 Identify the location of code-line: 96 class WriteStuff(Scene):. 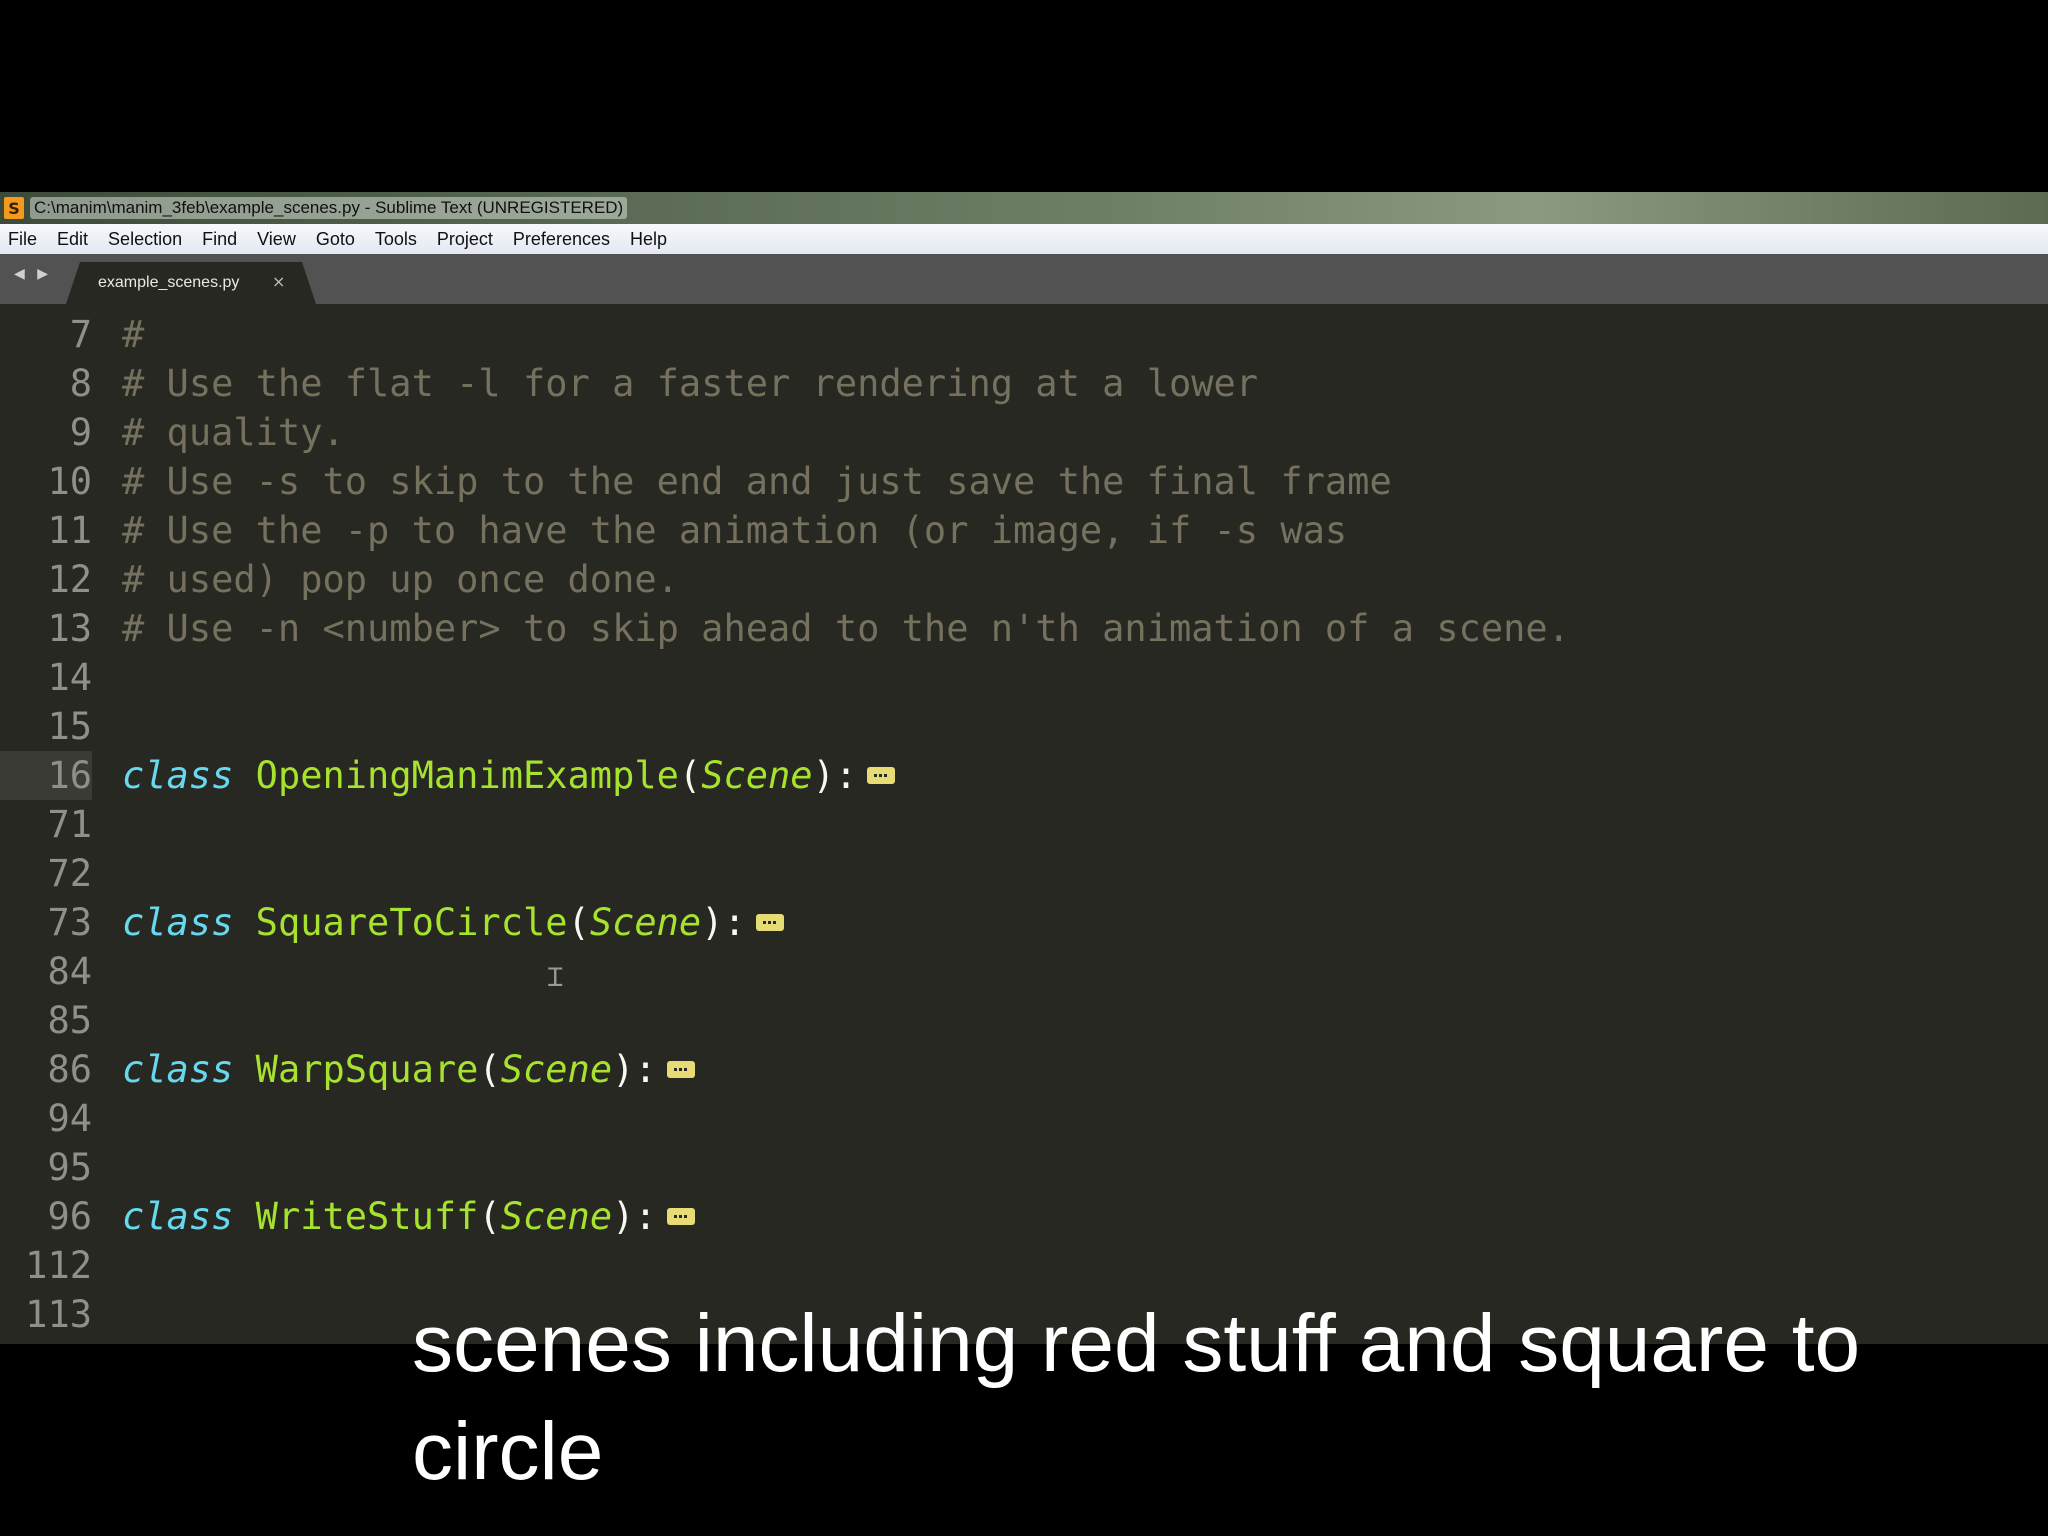
(1024, 1216).